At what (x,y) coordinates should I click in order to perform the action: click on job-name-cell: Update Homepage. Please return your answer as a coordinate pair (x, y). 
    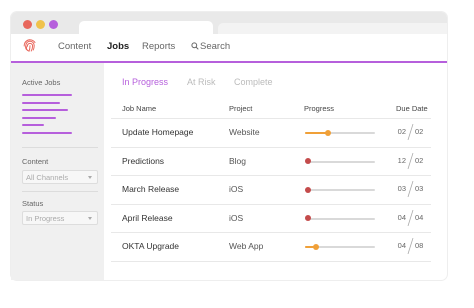
    Looking at the image, I should click on (157, 132).